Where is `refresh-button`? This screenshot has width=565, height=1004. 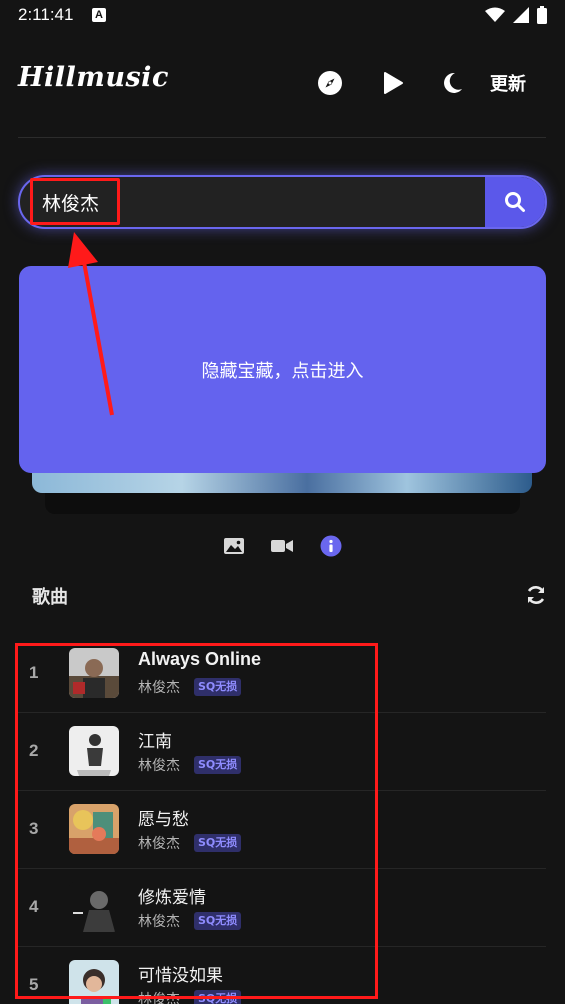 refresh-button is located at coordinates (536, 595).